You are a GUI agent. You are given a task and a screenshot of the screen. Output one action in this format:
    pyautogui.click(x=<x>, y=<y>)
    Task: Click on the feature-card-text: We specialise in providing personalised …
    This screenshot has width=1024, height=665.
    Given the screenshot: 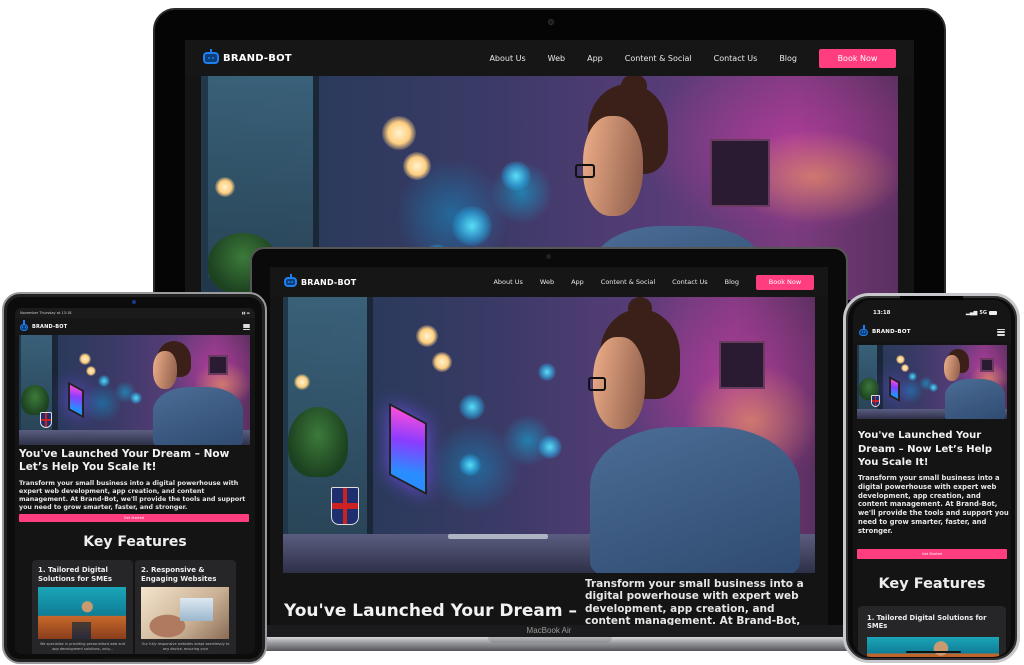 What is the action you would take?
    pyautogui.click(x=82, y=646)
    